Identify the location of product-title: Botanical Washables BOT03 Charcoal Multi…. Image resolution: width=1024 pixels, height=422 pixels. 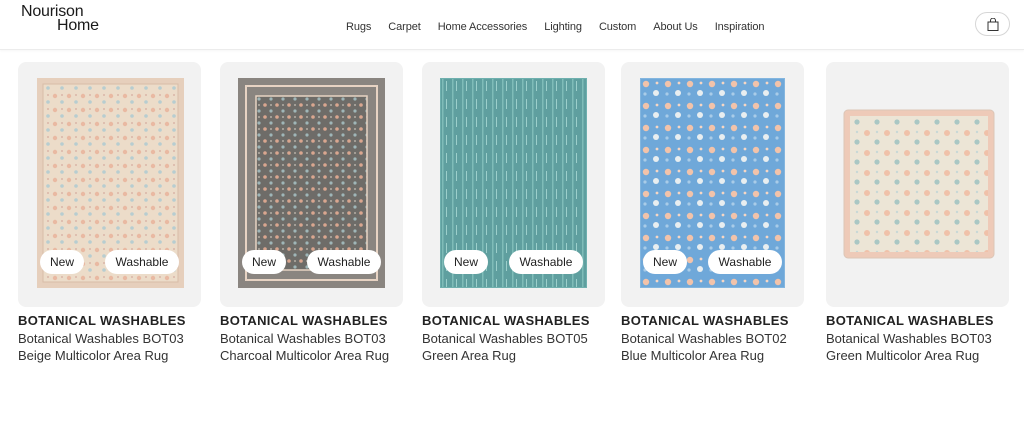
(315, 347).